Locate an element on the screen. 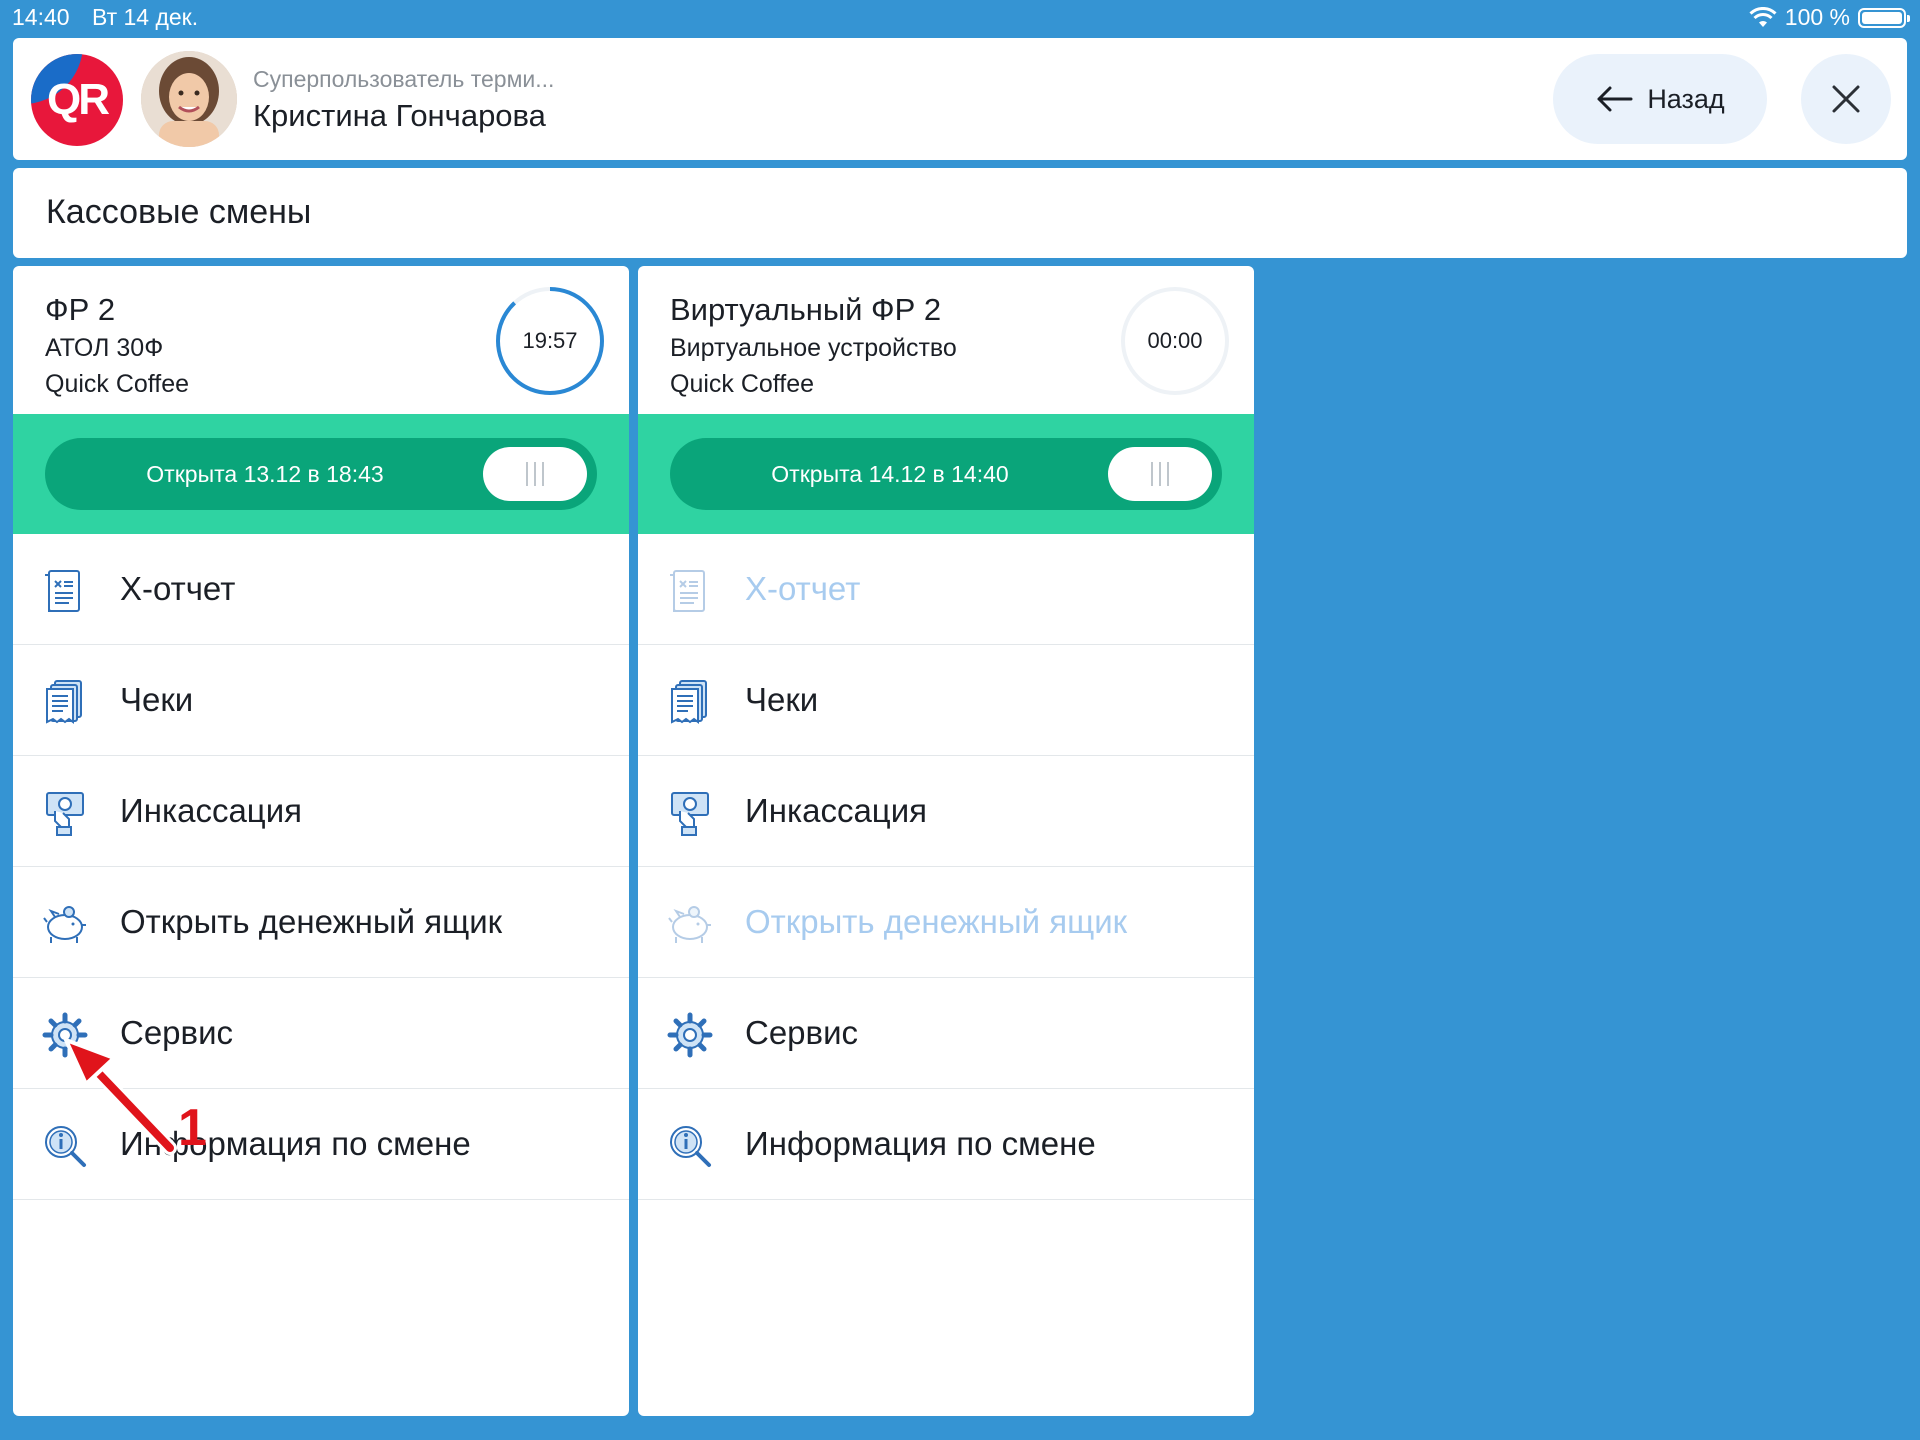 This screenshot has height=1440, width=1920. shift-timer: 00:00 is located at coordinates (1175, 341).